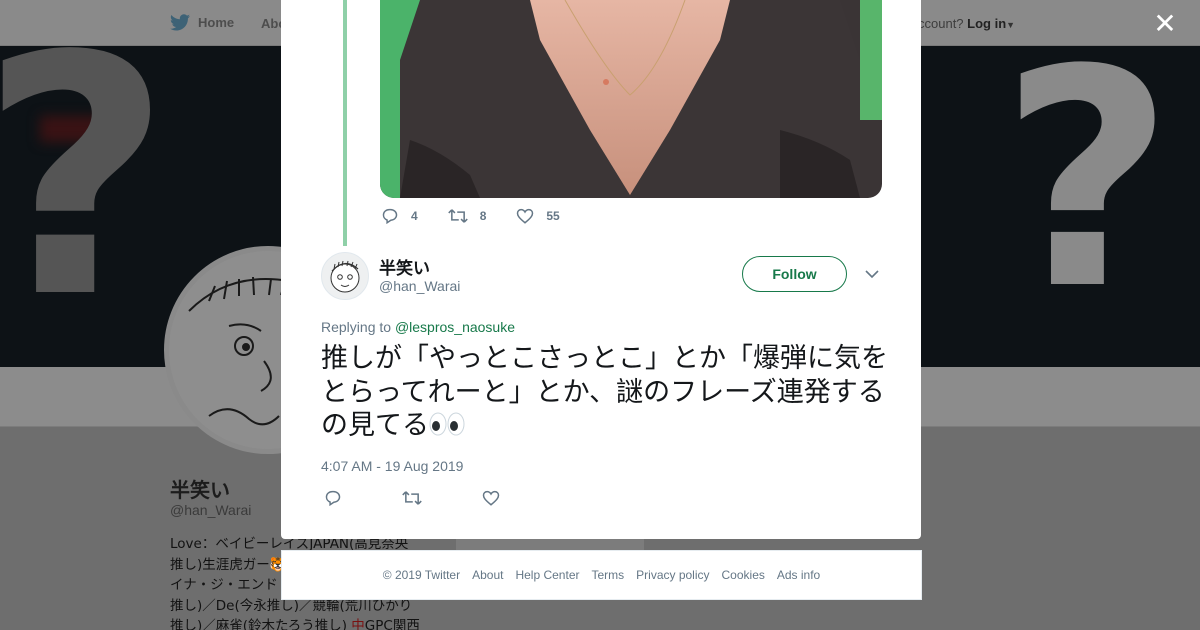 Image resolution: width=1200 pixels, height=630 pixels. I want to click on reply-count: 4, so click(414, 216).